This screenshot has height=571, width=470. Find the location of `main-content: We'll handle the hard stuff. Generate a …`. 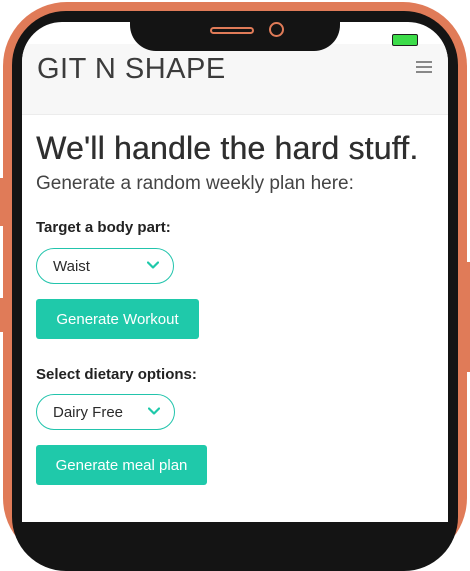

main-content: We'll handle the hard stuff. Generate a … is located at coordinates (236, 162).